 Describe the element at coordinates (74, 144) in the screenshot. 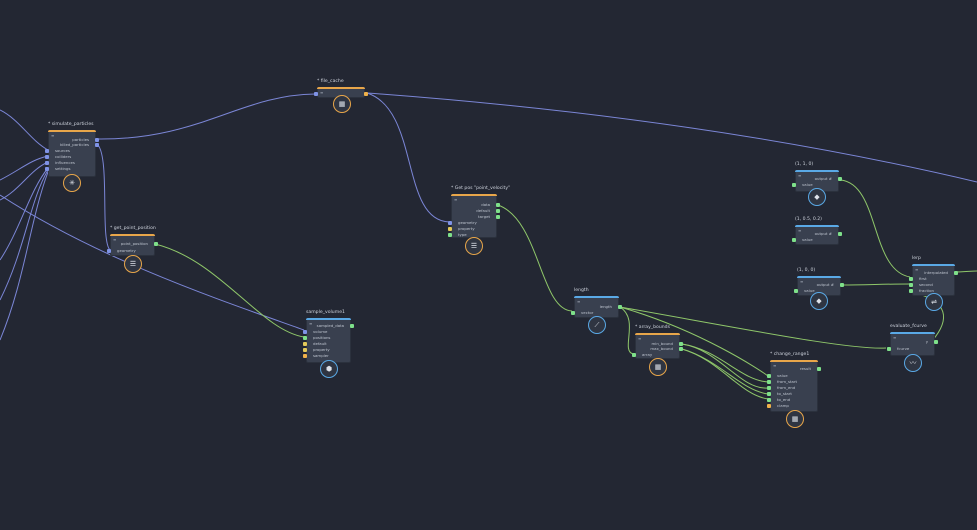

I see `port-killed-particles: killed_particles` at that location.